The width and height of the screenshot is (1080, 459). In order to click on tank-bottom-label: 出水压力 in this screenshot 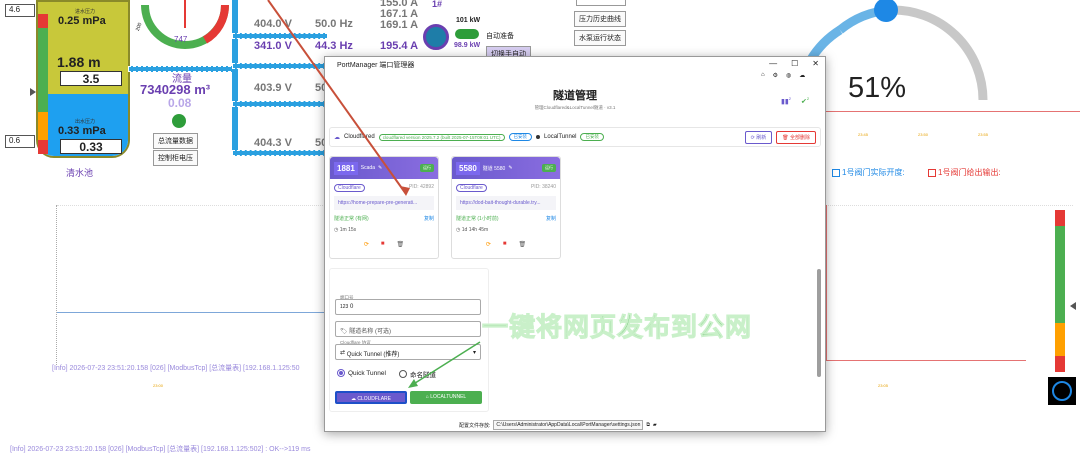, I will do `click(85, 122)`.